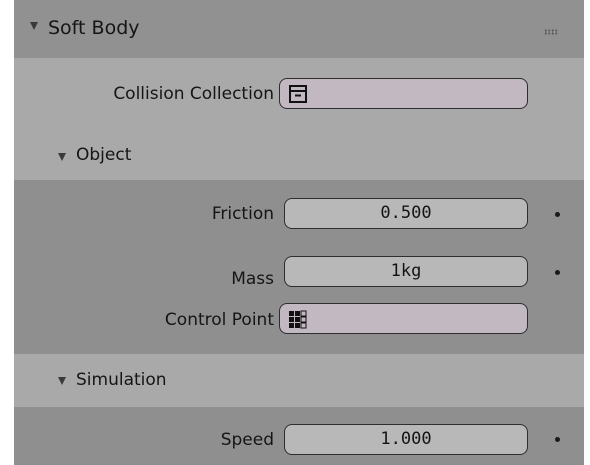 This screenshot has height=465, width=590. What do you see at coordinates (557, 439) in the screenshot?
I see `speed-keyframe-dot` at bounding box center [557, 439].